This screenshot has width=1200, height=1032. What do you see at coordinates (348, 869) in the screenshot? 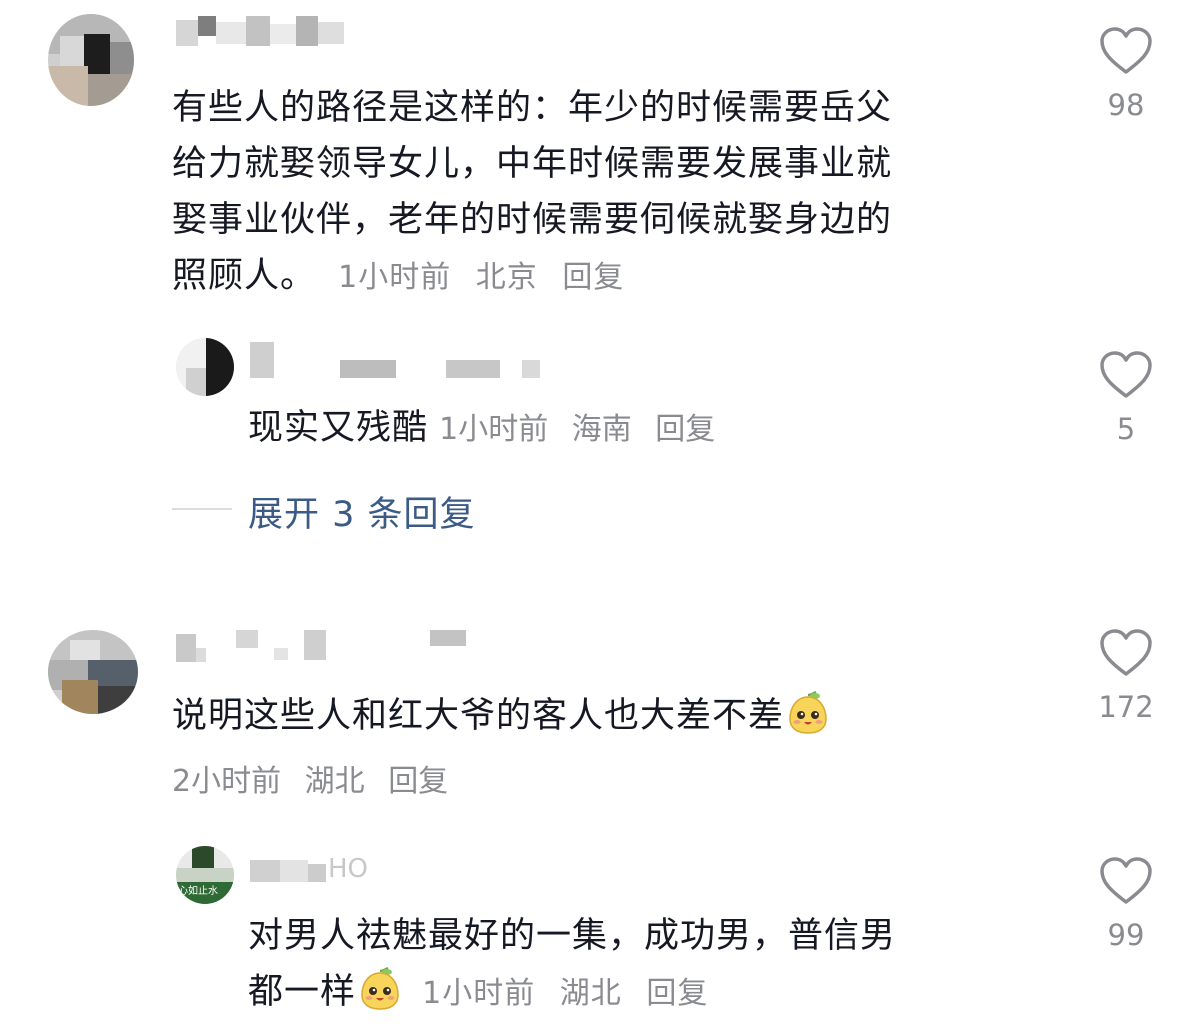
I see `username-fragment: HO` at bounding box center [348, 869].